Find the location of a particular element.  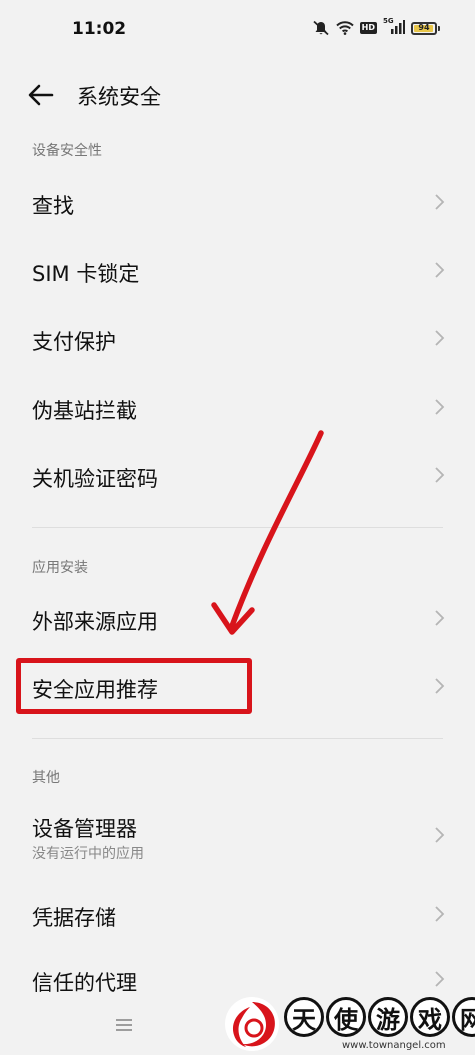

status-icons: HD 5G 94 is located at coordinates (376, 26).